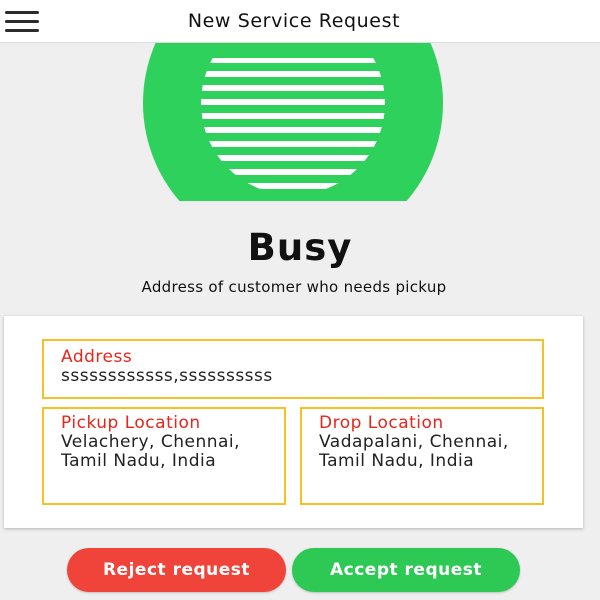 This screenshot has height=600, width=600. Describe the element at coordinates (293, 122) in the screenshot. I see `striped-circle-icon` at that location.